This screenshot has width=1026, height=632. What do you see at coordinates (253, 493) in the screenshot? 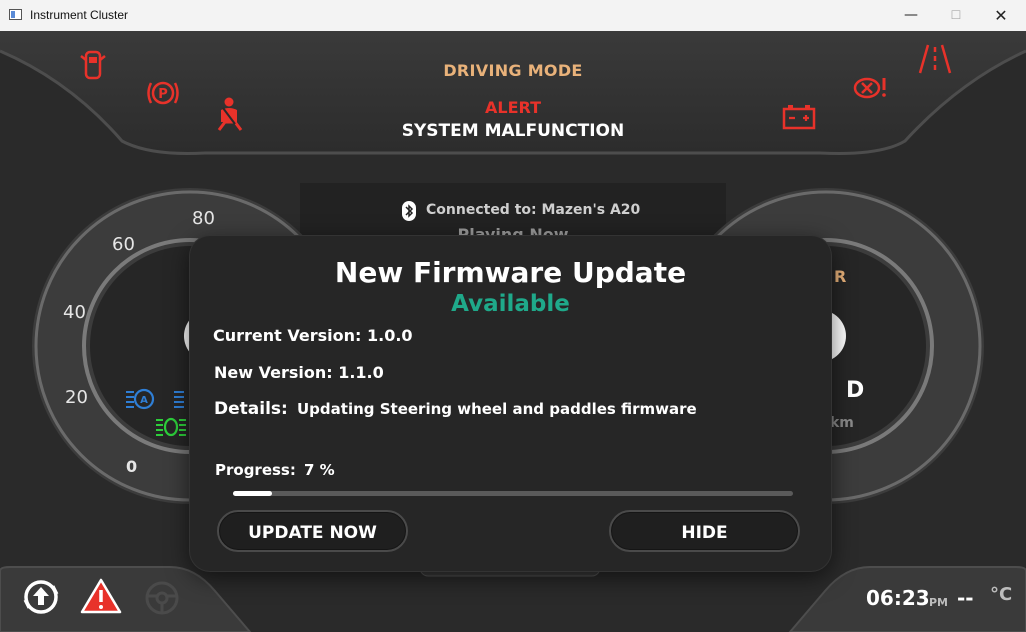
I see `progress-bar-fill` at bounding box center [253, 493].